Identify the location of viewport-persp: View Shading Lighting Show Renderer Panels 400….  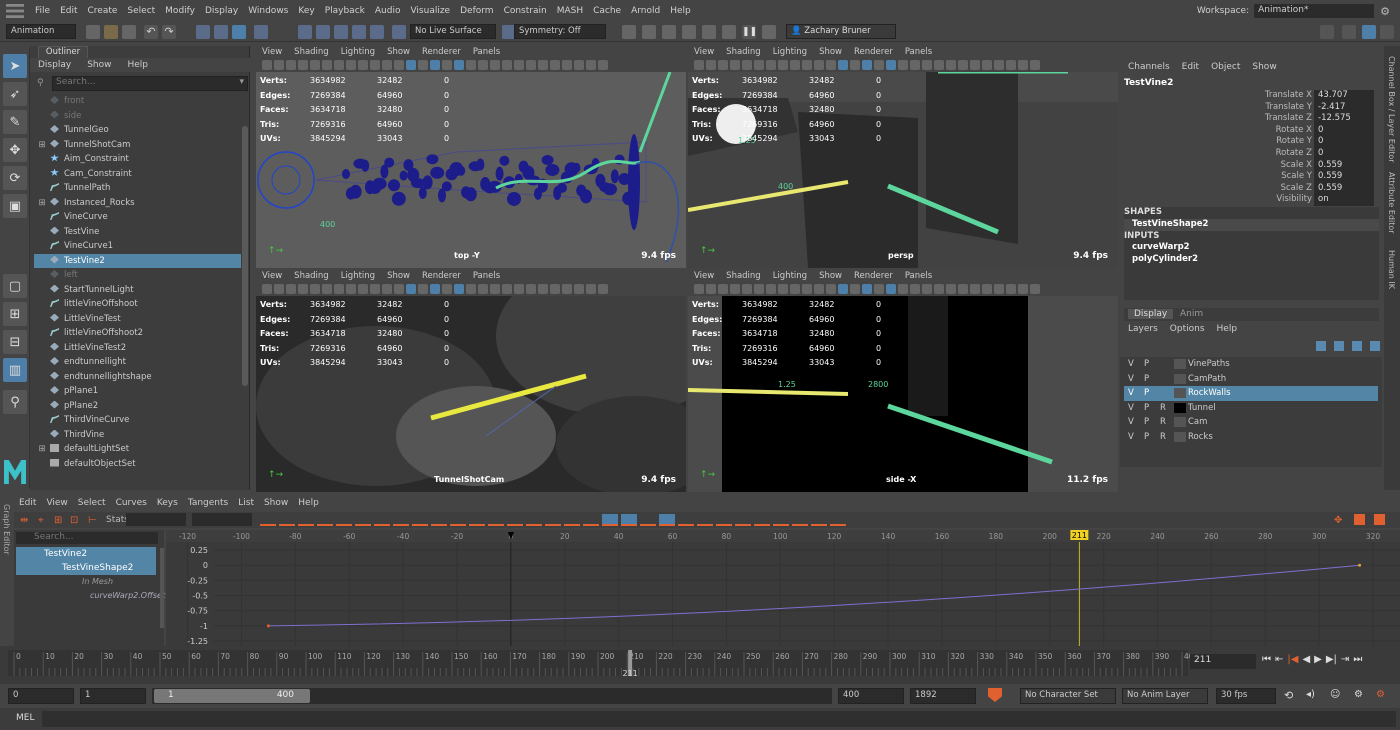
(903, 157).